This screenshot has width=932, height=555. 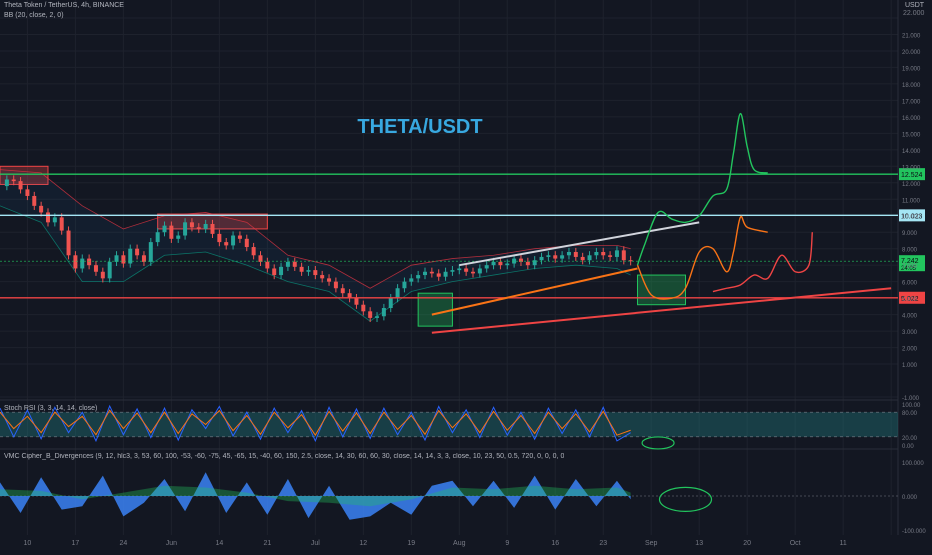 What do you see at coordinates (913, 464) in the screenshot?
I see `vmc-tick-2: 100.000` at bounding box center [913, 464].